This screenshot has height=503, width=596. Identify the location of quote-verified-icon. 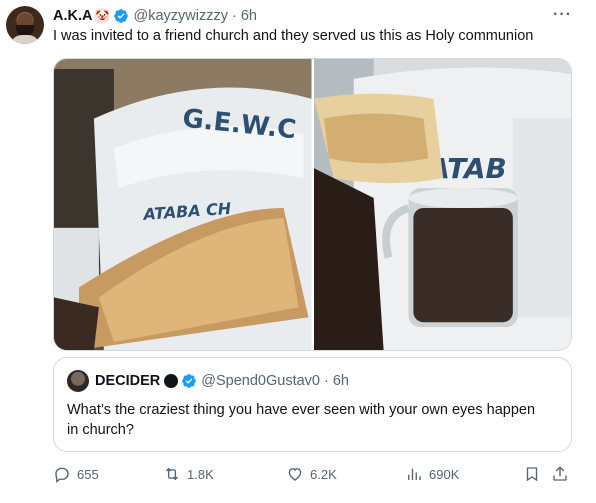
(189, 381).